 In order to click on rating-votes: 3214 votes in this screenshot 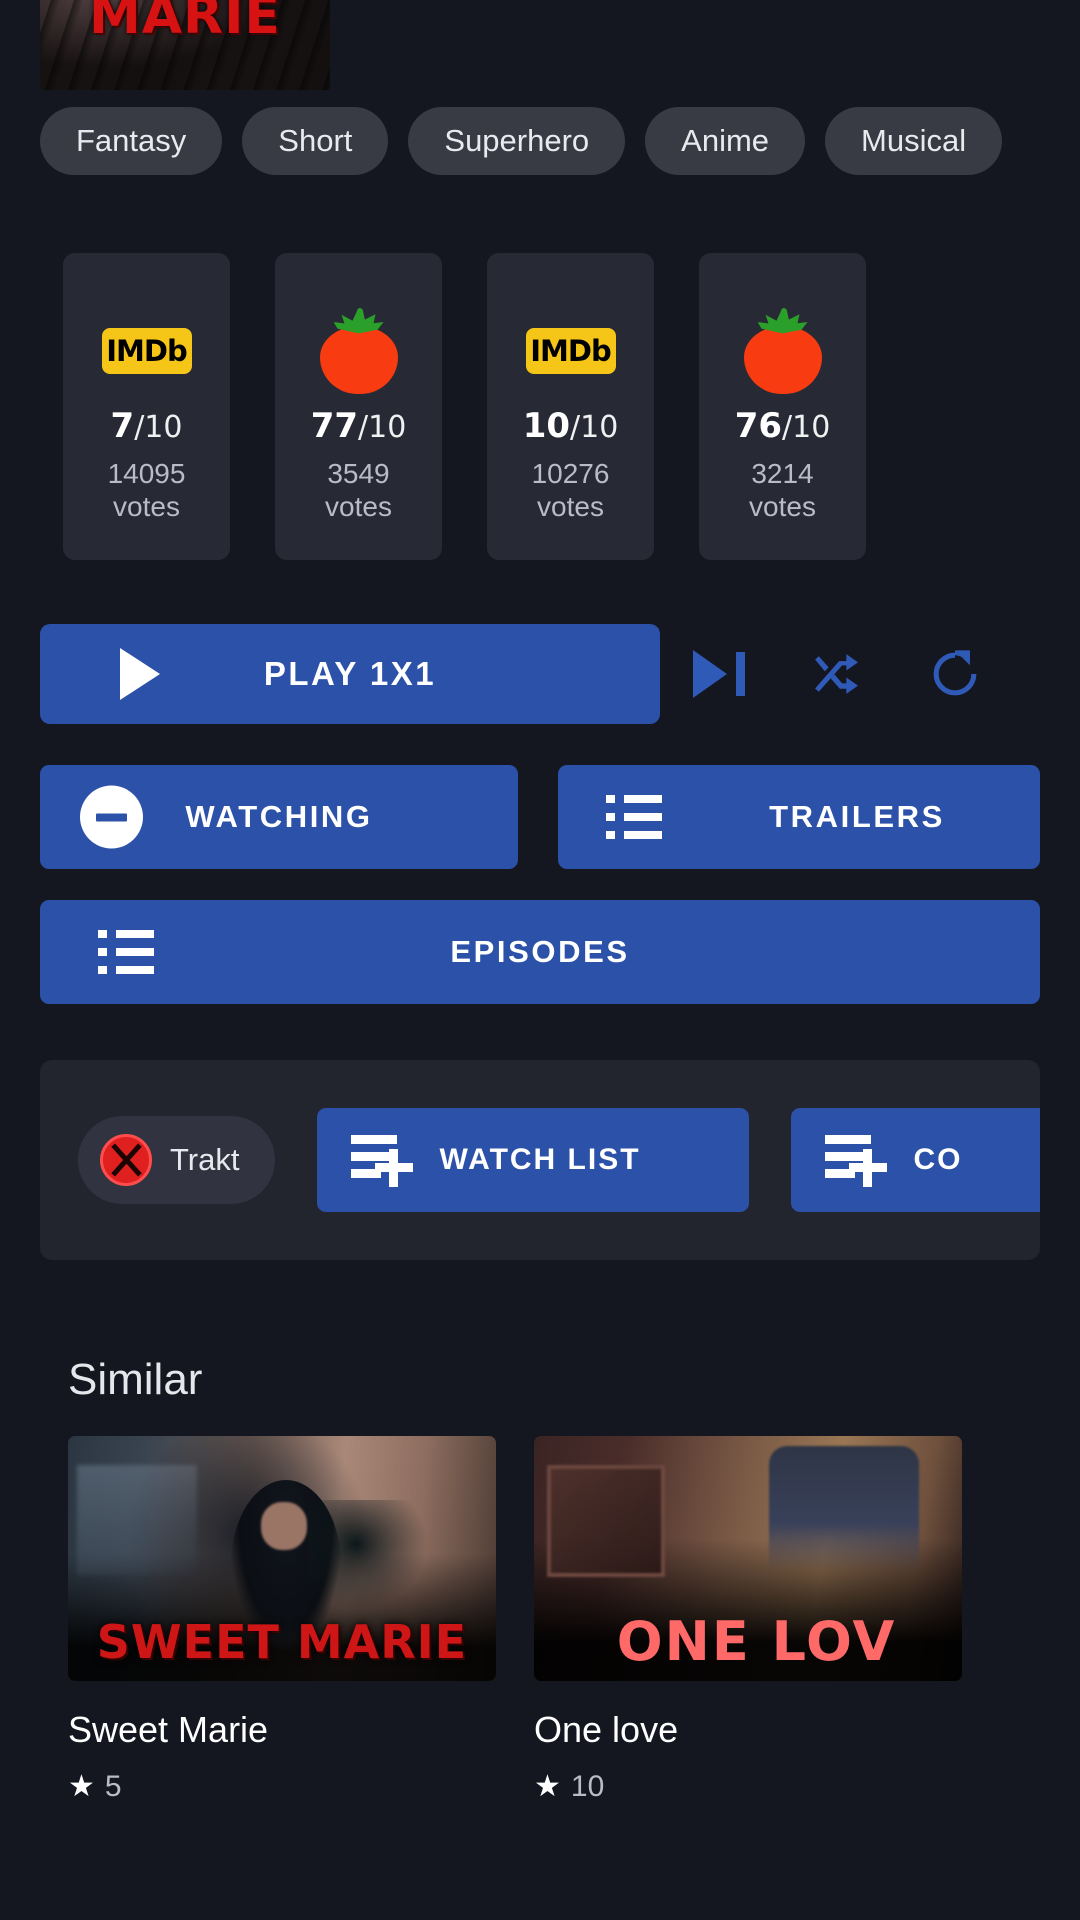, I will do `click(782, 490)`.